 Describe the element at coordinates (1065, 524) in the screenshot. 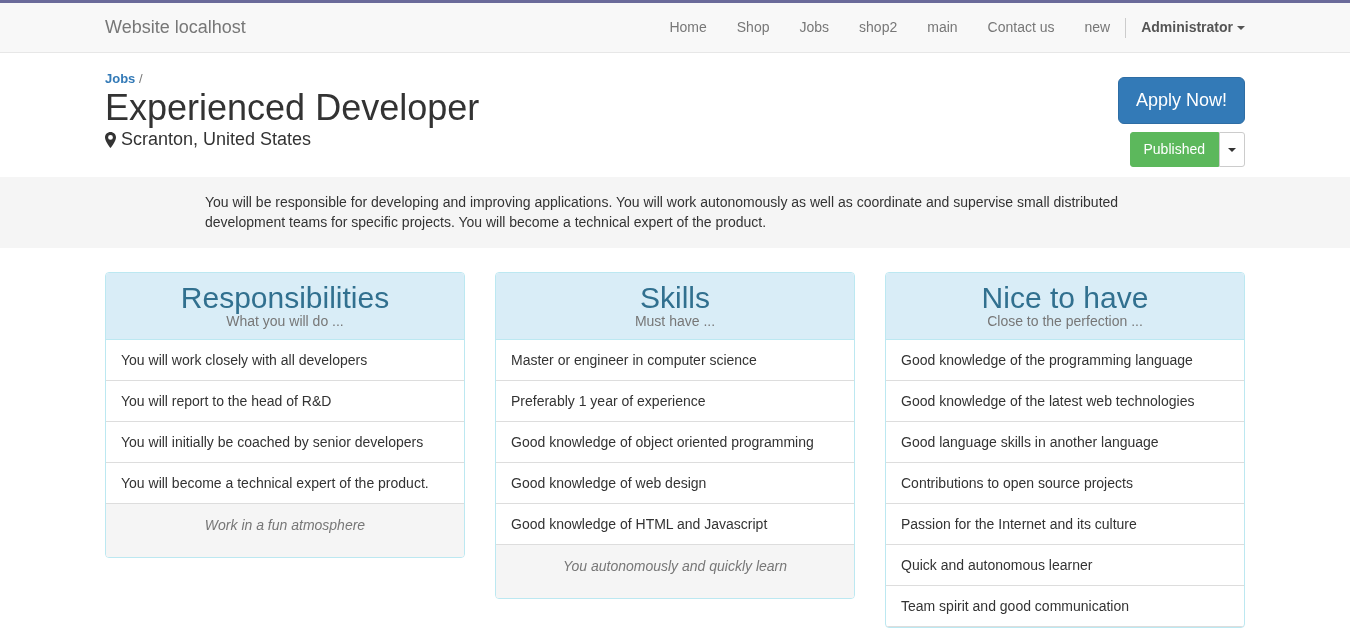

I see `list-item: Passion for the Internet and its culture` at that location.